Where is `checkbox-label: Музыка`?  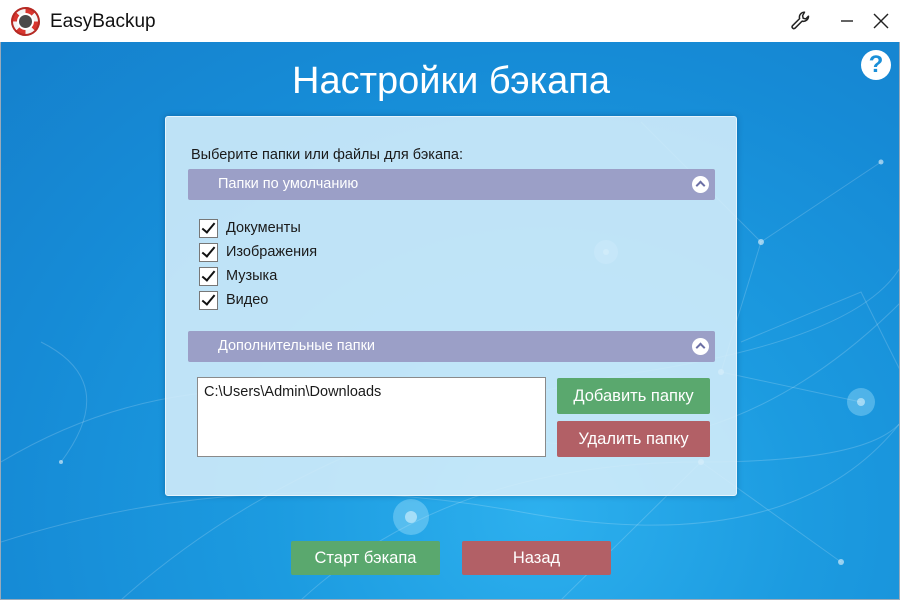
checkbox-label: Музыка is located at coordinates (252, 276).